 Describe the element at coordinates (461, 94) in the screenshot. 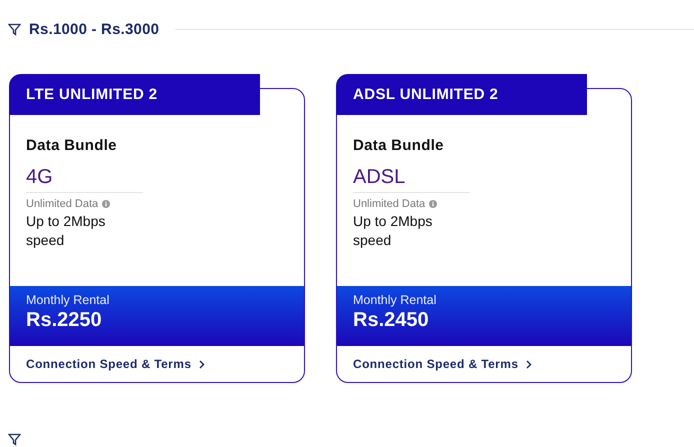

I see `plan-name: ADSL UNLIMITED 2` at that location.